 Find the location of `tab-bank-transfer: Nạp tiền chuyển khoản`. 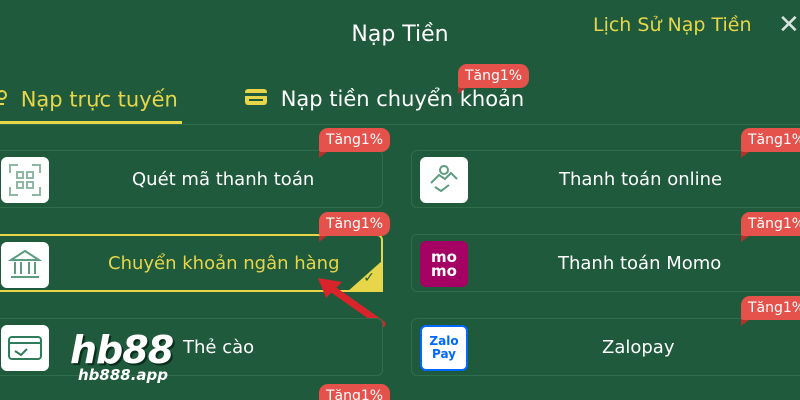

tab-bank-transfer: Nạp tiền chuyển khoản is located at coordinates (394, 105).